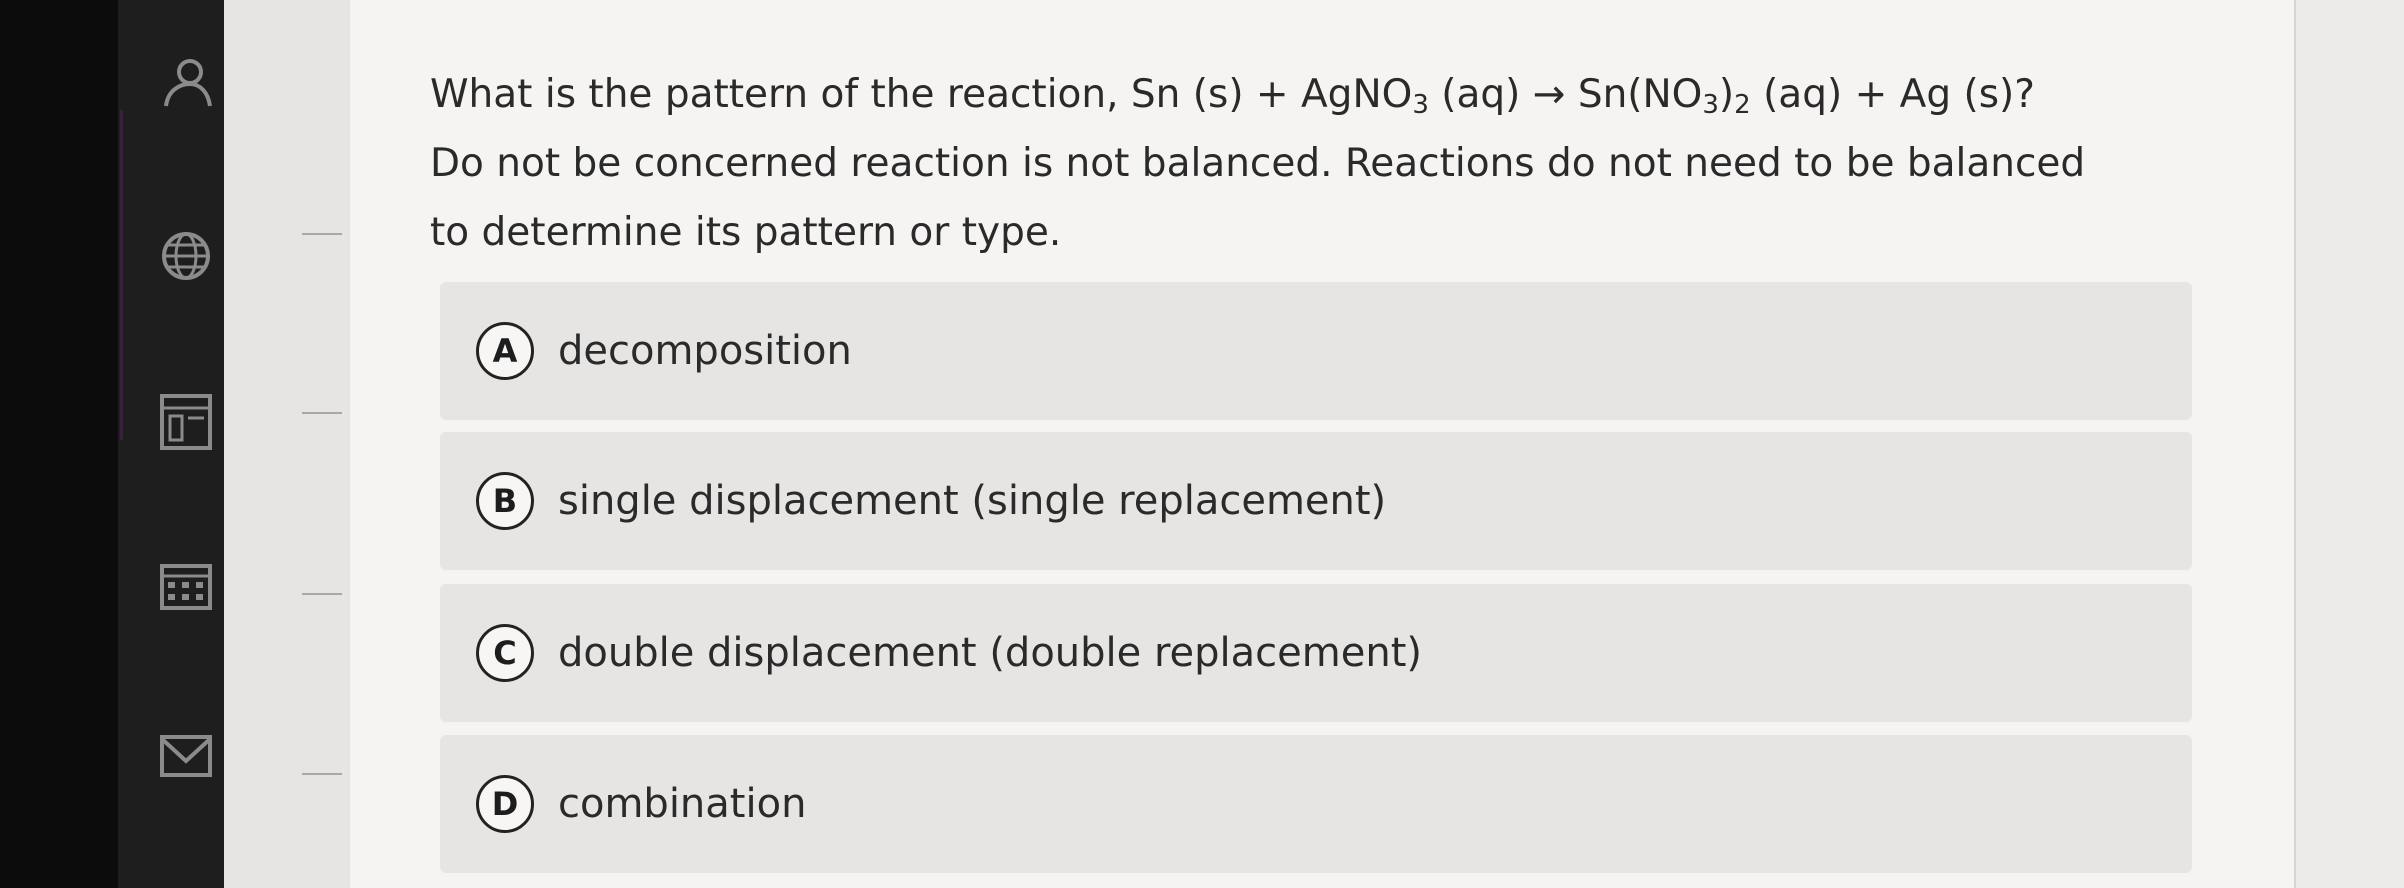  I want to click on sidebar-active-indicator, so click(121, 275).